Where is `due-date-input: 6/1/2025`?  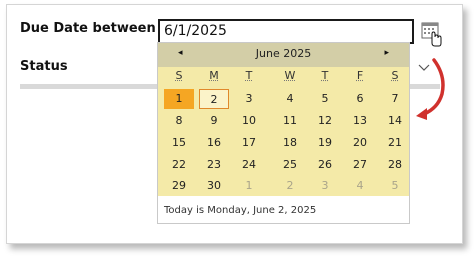 due-date-input: 6/1/2025 is located at coordinates (286, 31).